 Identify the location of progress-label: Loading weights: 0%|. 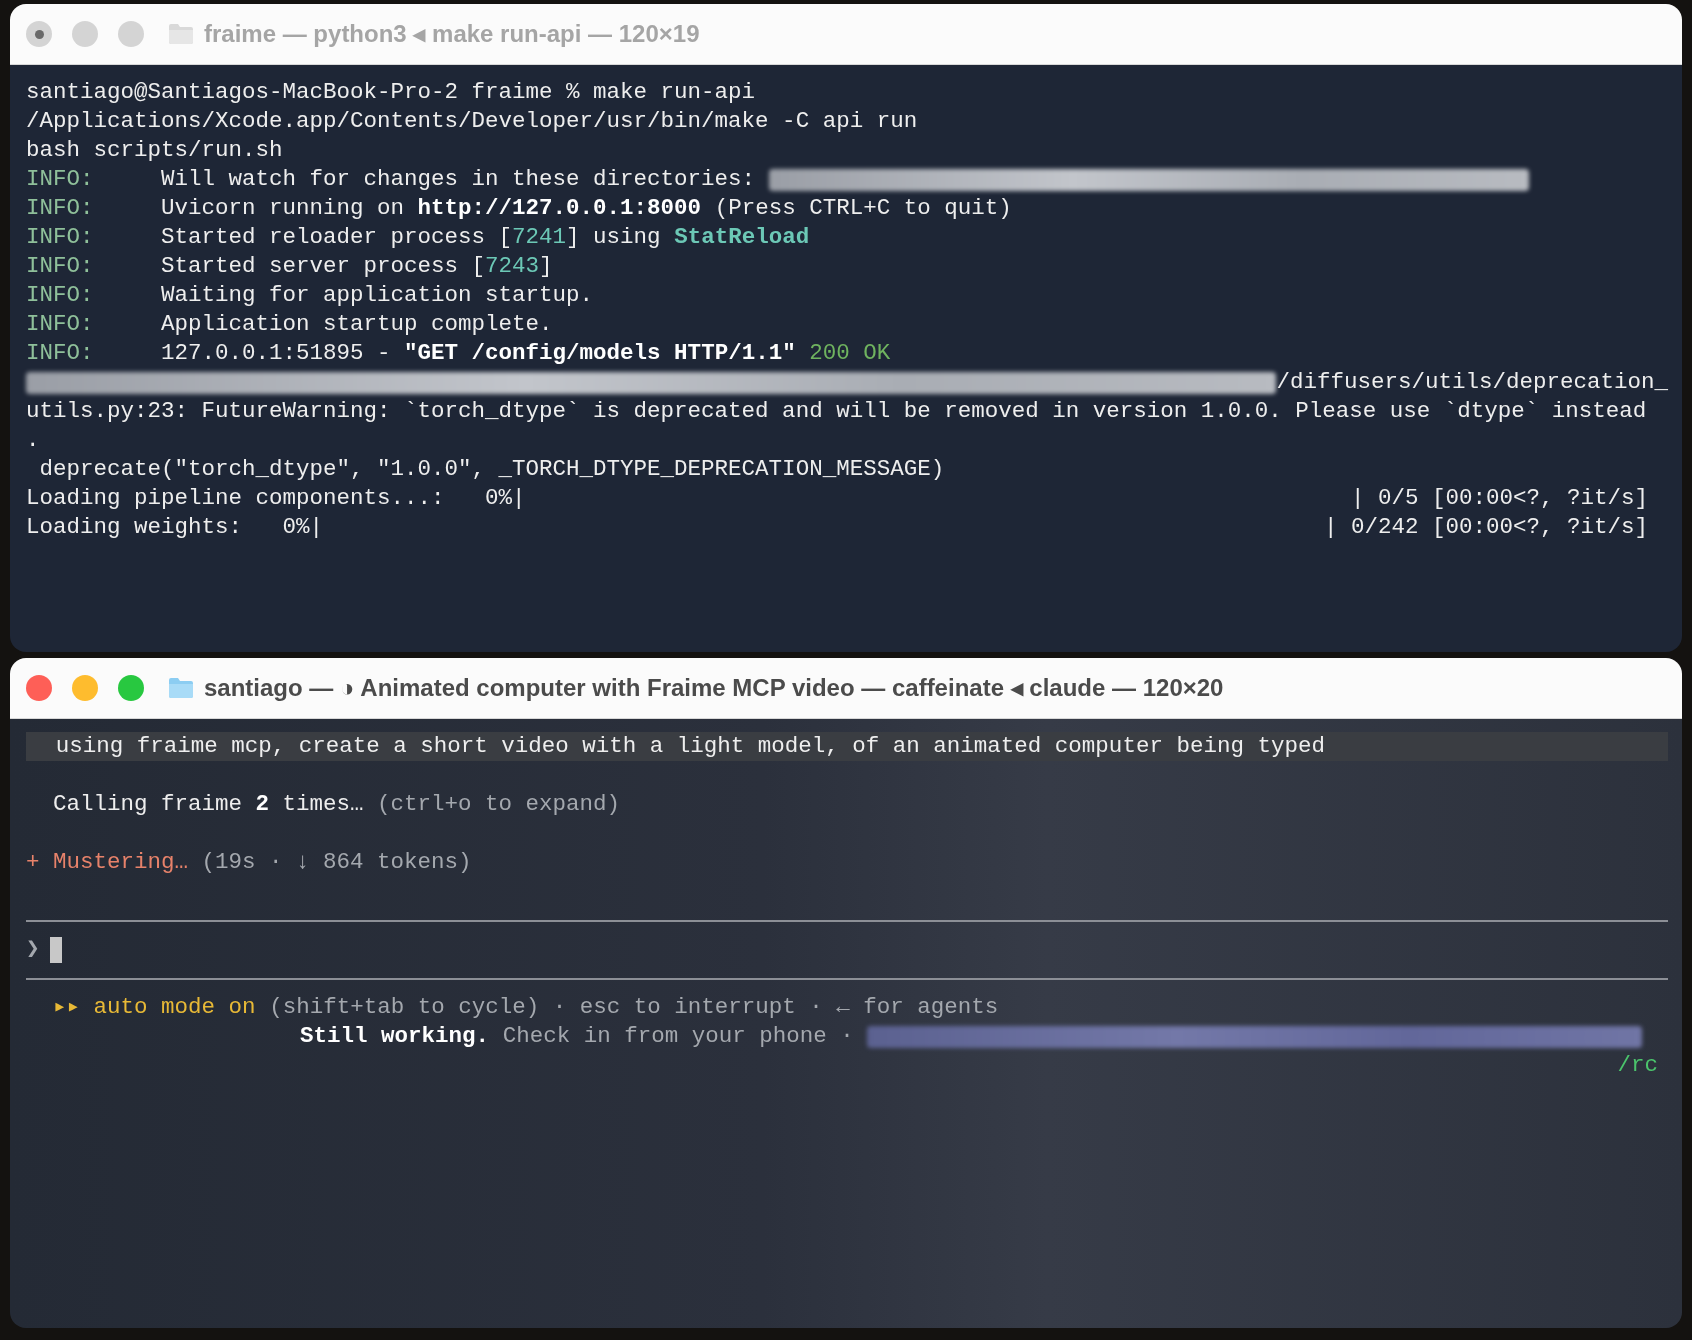
(175, 527).